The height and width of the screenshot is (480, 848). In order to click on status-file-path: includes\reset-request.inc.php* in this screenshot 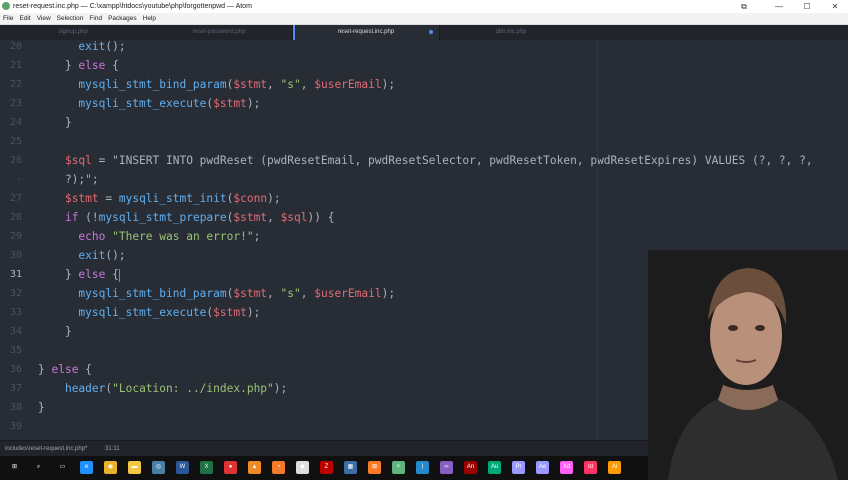, I will do `click(46, 449)`.